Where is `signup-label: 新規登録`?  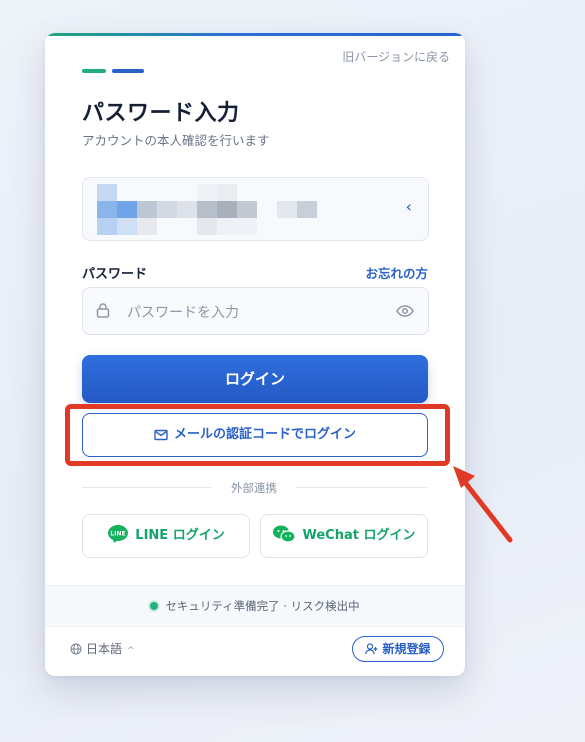
signup-label: 新規登録 is located at coordinates (406, 649).